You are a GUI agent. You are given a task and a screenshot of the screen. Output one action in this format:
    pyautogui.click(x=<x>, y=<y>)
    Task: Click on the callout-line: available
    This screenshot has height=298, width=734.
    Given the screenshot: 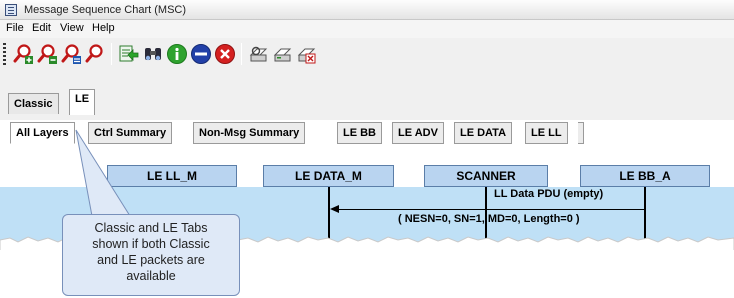 What is the action you would take?
    pyautogui.click(x=151, y=276)
    